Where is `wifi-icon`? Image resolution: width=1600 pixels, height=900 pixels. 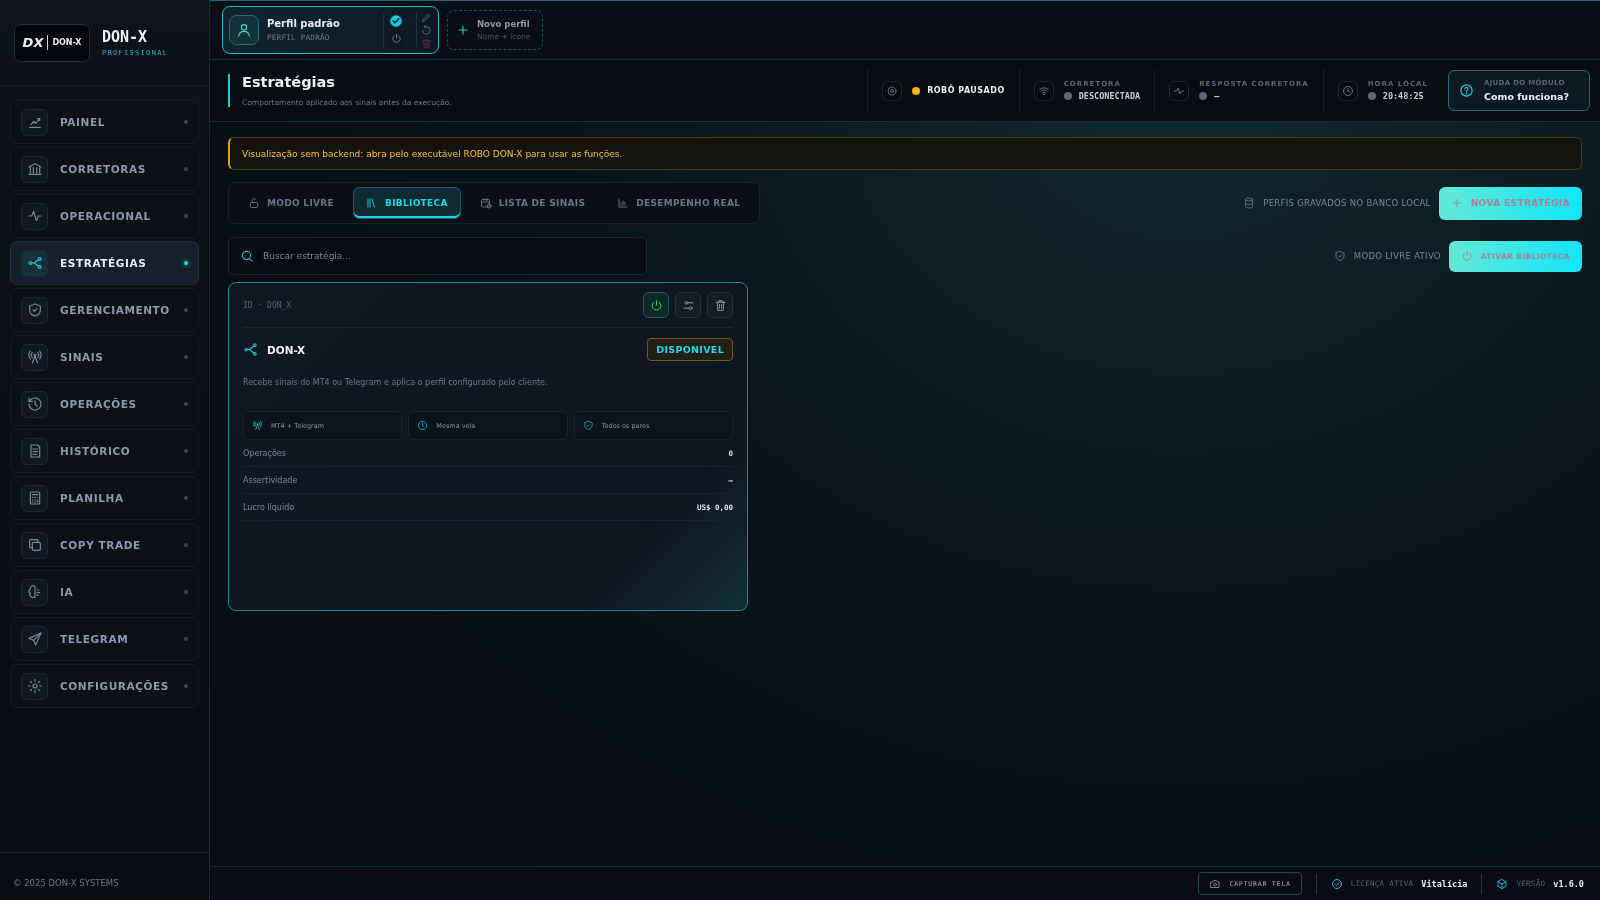
wifi-icon is located at coordinates (1043, 90).